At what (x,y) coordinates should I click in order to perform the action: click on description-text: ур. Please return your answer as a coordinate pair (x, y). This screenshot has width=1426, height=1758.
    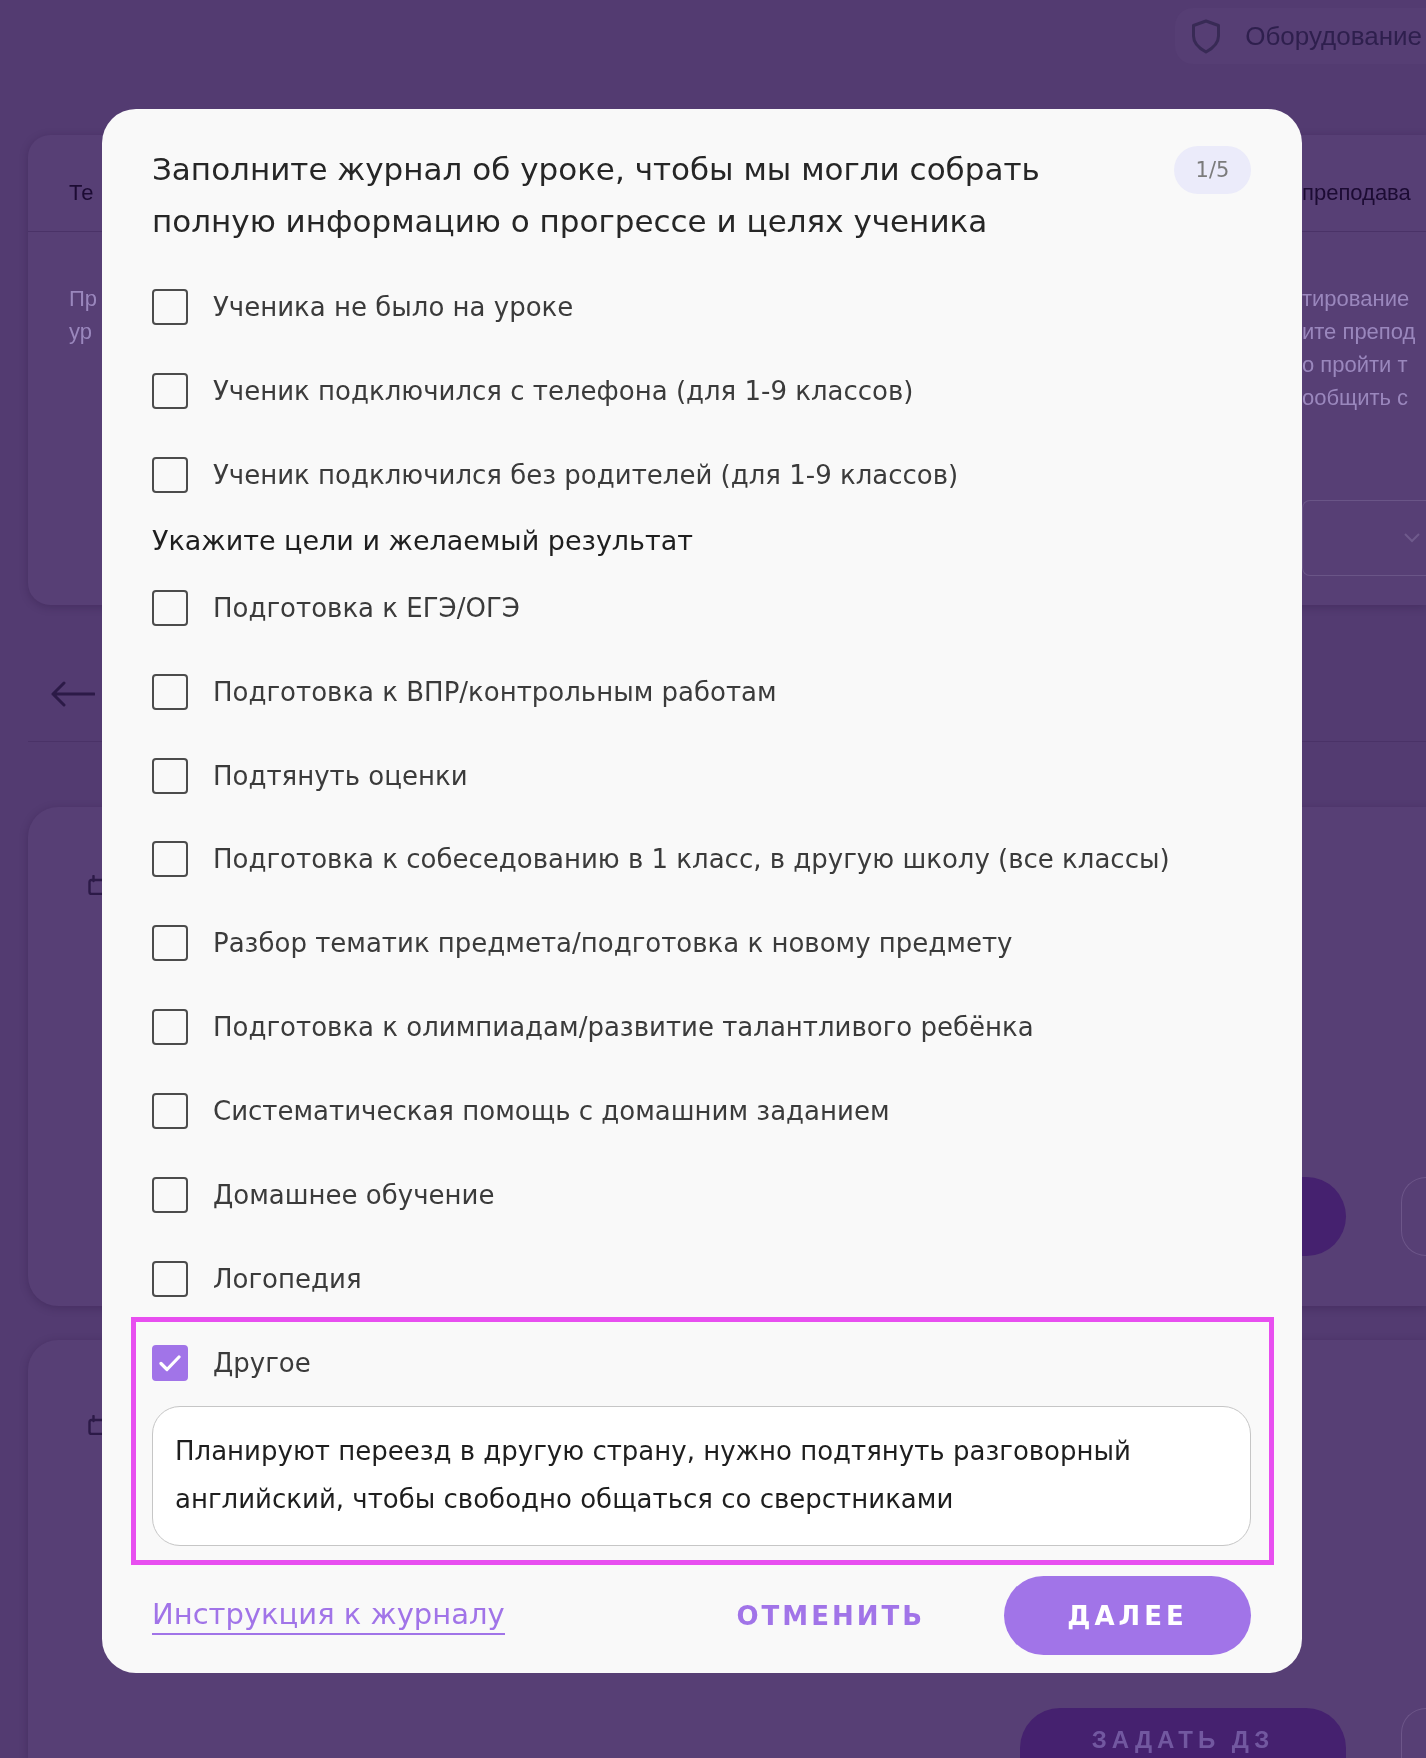
    Looking at the image, I should click on (81, 332).